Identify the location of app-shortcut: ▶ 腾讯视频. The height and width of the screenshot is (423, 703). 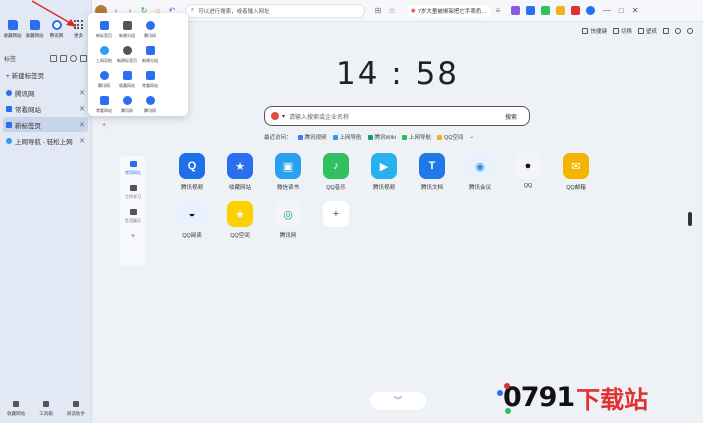
(384, 177).